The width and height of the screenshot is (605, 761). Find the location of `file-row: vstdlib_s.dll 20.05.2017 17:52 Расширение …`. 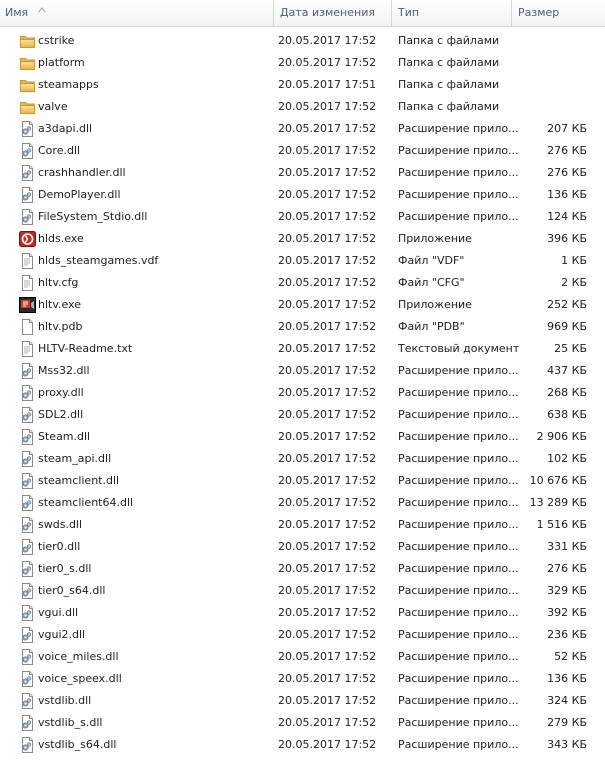

file-row: vstdlib_s.dll 20.05.2017 17:52 Расширение … is located at coordinates (302, 723).